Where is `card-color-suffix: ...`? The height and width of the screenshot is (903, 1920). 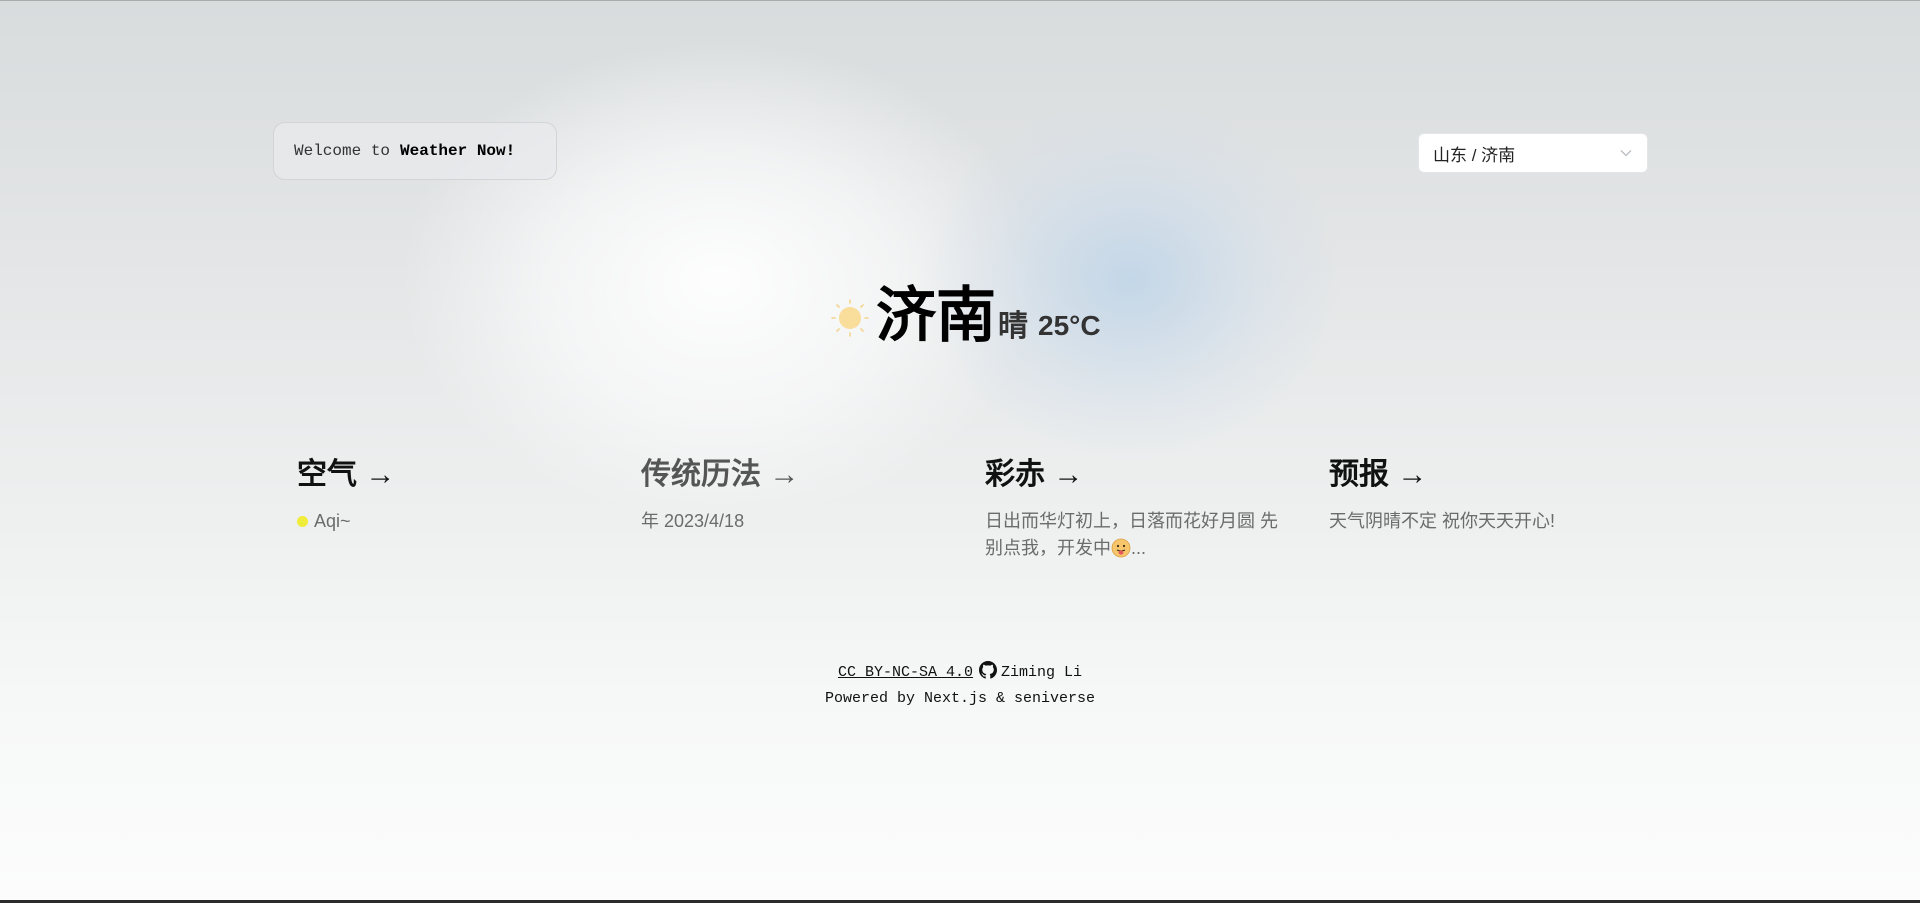 card-color-suffix: ... is located at coordinates (1139, 548).